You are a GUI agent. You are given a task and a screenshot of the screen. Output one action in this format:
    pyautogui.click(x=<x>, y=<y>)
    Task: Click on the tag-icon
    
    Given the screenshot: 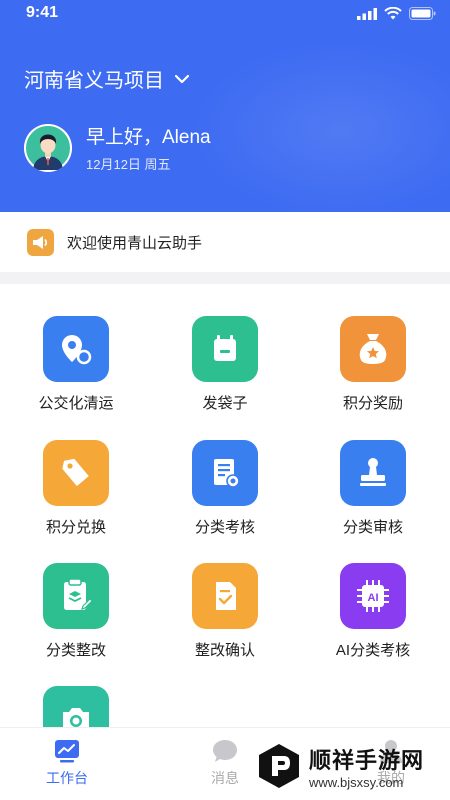 What is the action you would take?
    pyautogui.click(x=76, y=473)
    